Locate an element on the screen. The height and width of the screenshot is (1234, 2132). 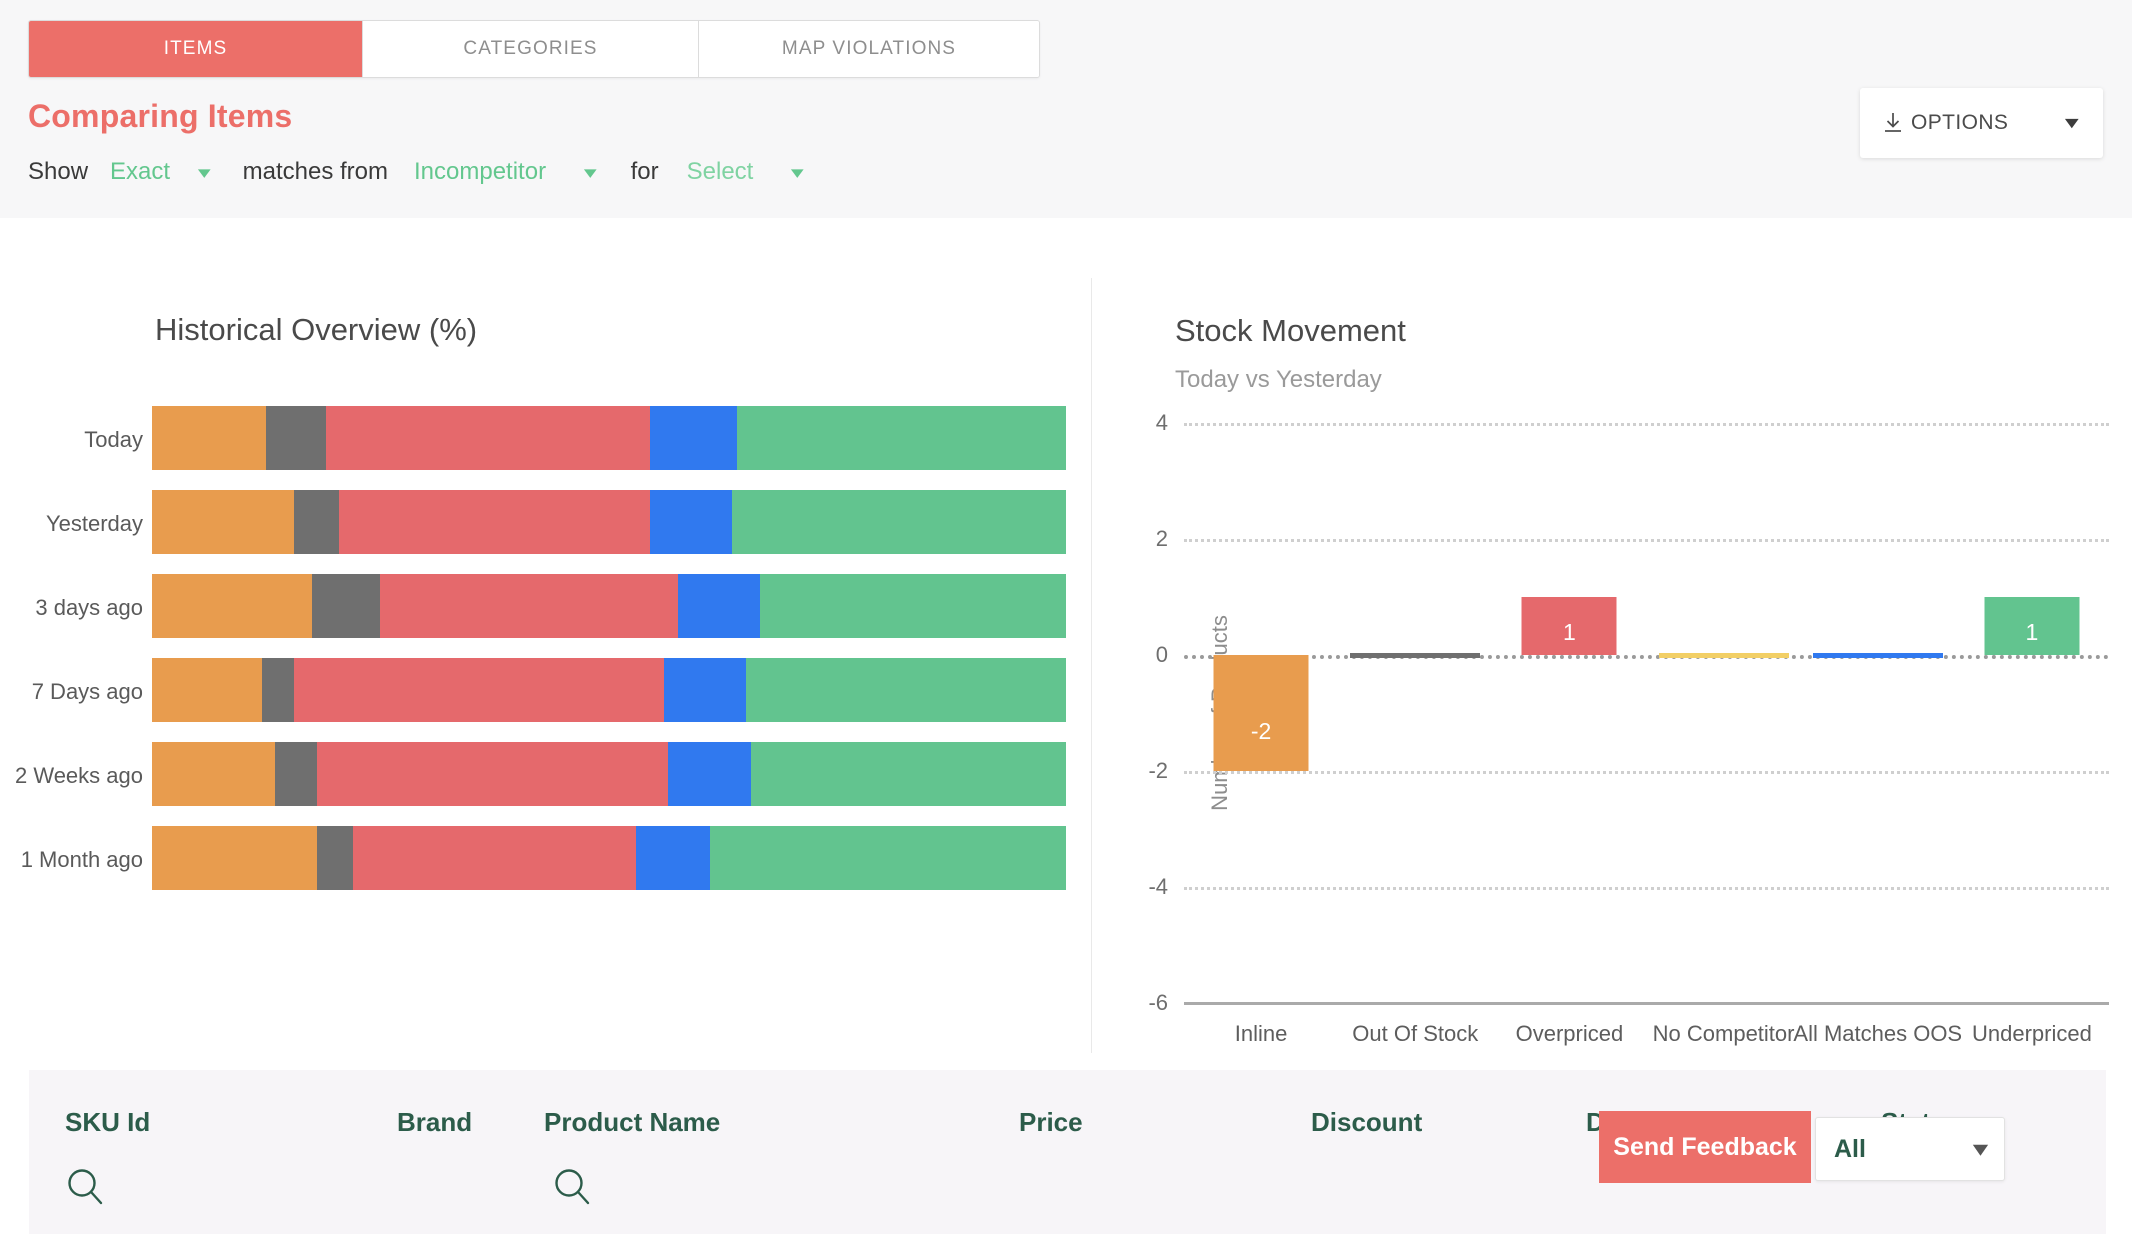
tab-map-violations: MAP VIOLATIONS is located at coordinates (869, 49).